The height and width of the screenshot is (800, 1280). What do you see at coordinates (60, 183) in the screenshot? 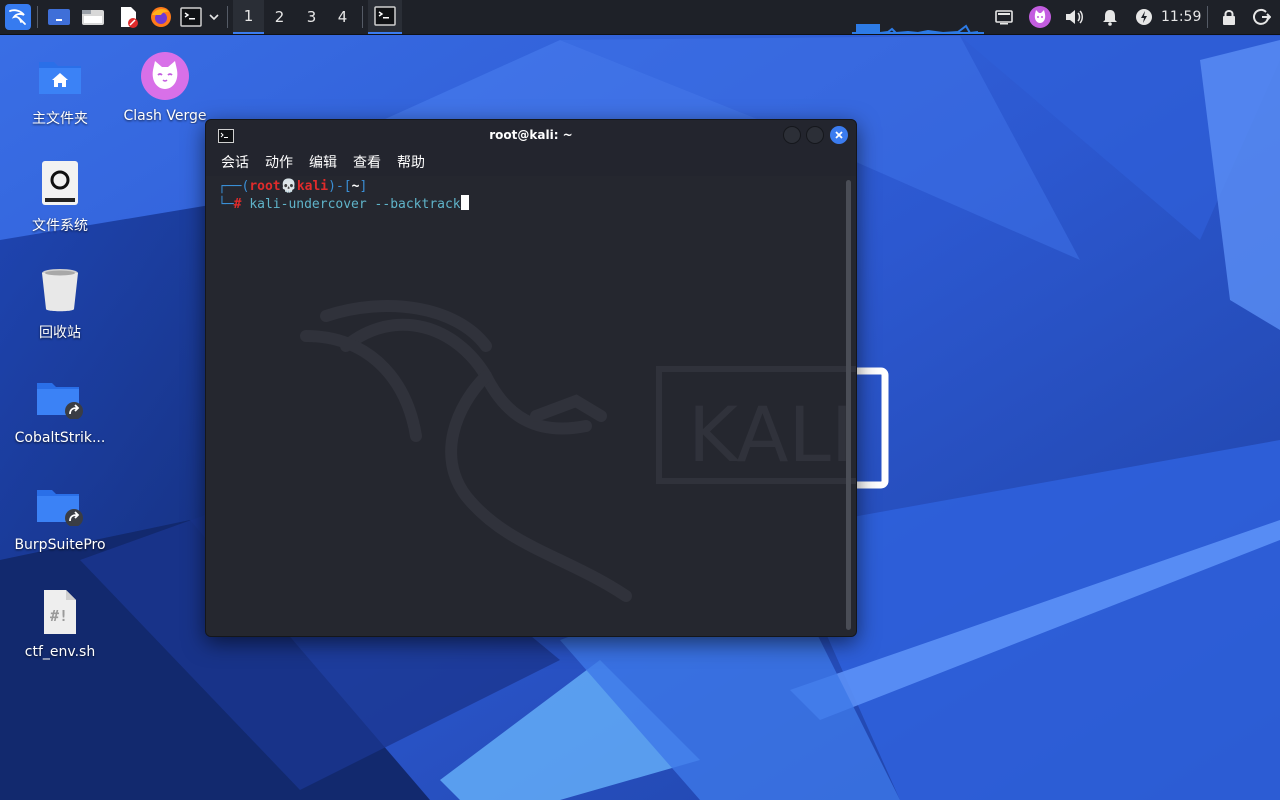
I see `filesystem-icon` at bounding box center [60, 183].